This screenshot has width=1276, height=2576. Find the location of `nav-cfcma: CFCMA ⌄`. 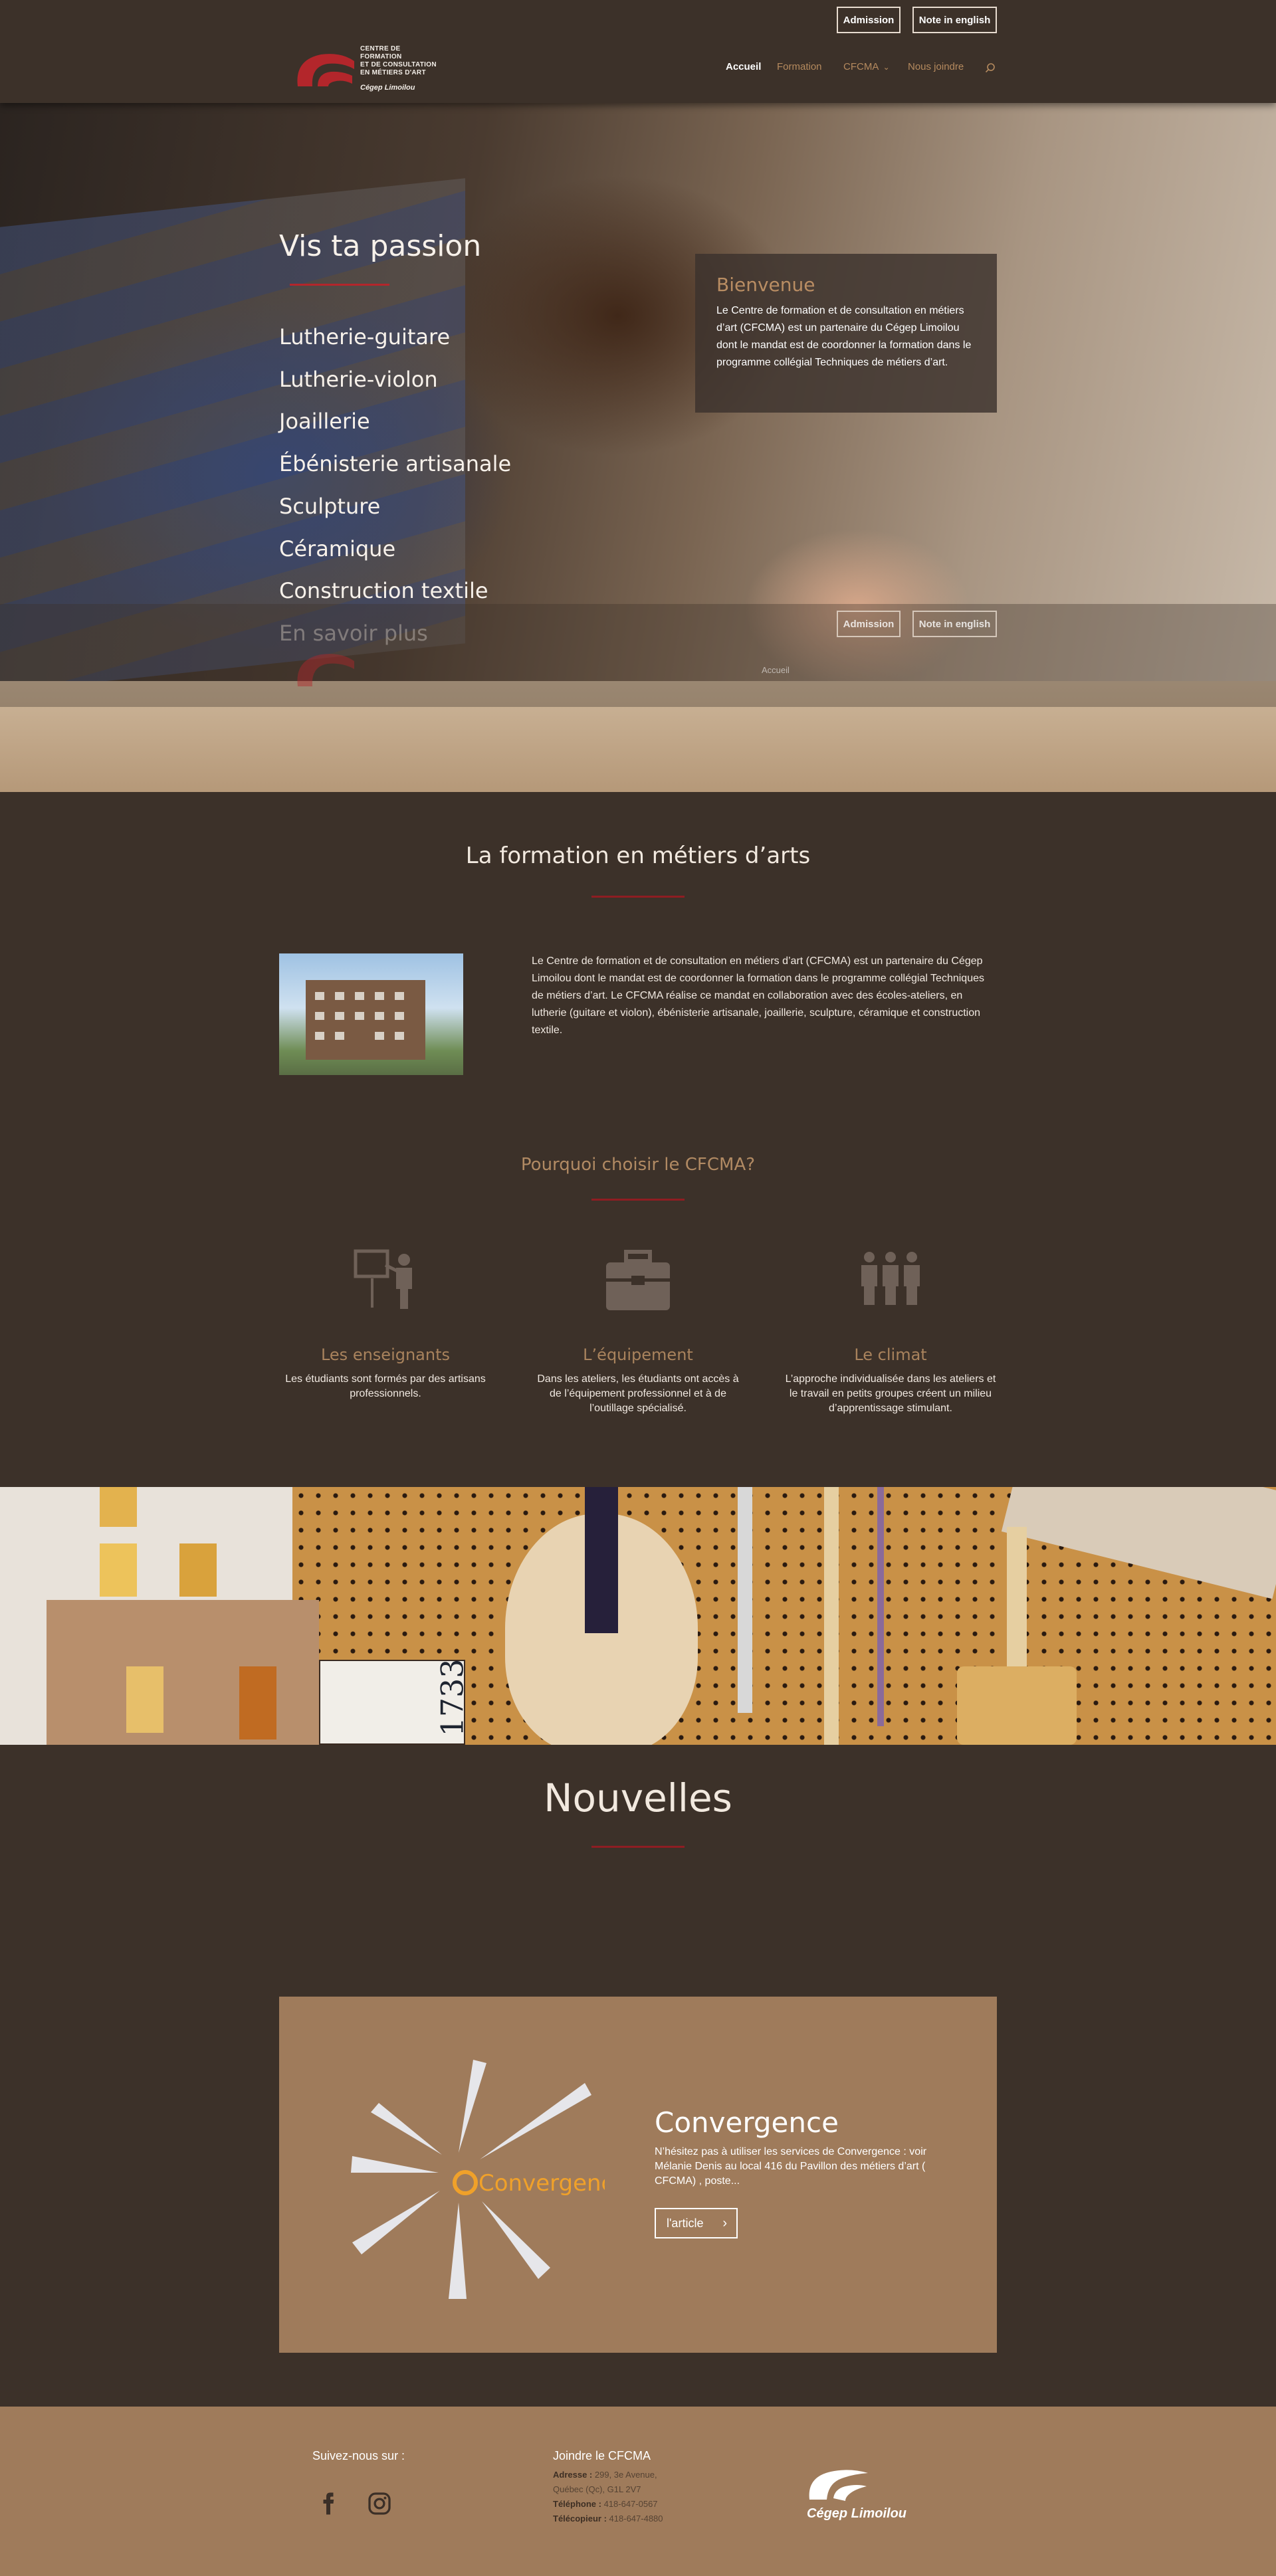

nav-cfcma: CFCMA ⌄ is located at coordinates (866, 66).